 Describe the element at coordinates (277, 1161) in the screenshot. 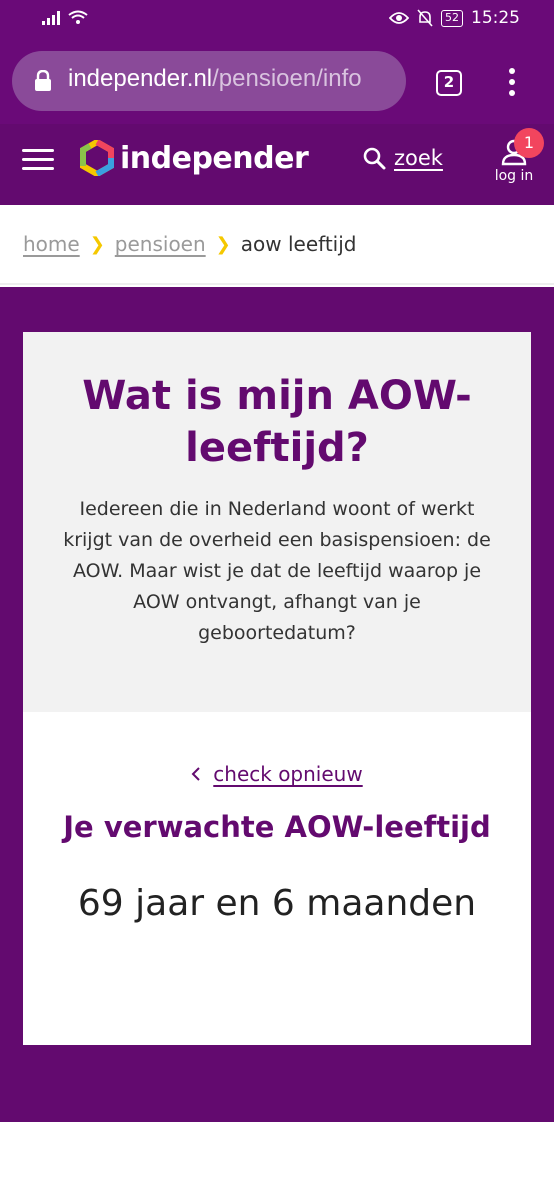

I see `page-footer-area` at that location.